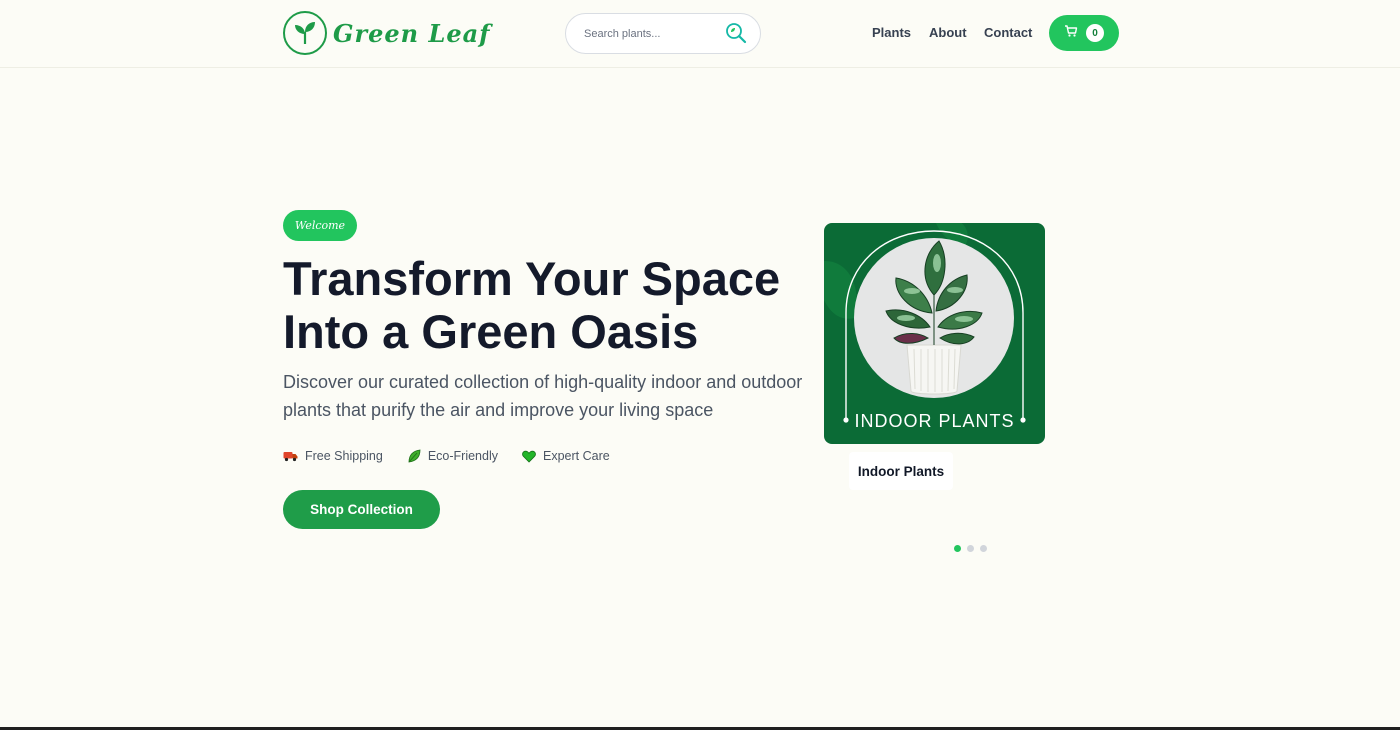 The width and height of the screenshot is (1400, 730). What do you see at coordinates (412, 33) in the screenshot?
I see `brand-name: Green Leaf` at bounding box center [412, 33].